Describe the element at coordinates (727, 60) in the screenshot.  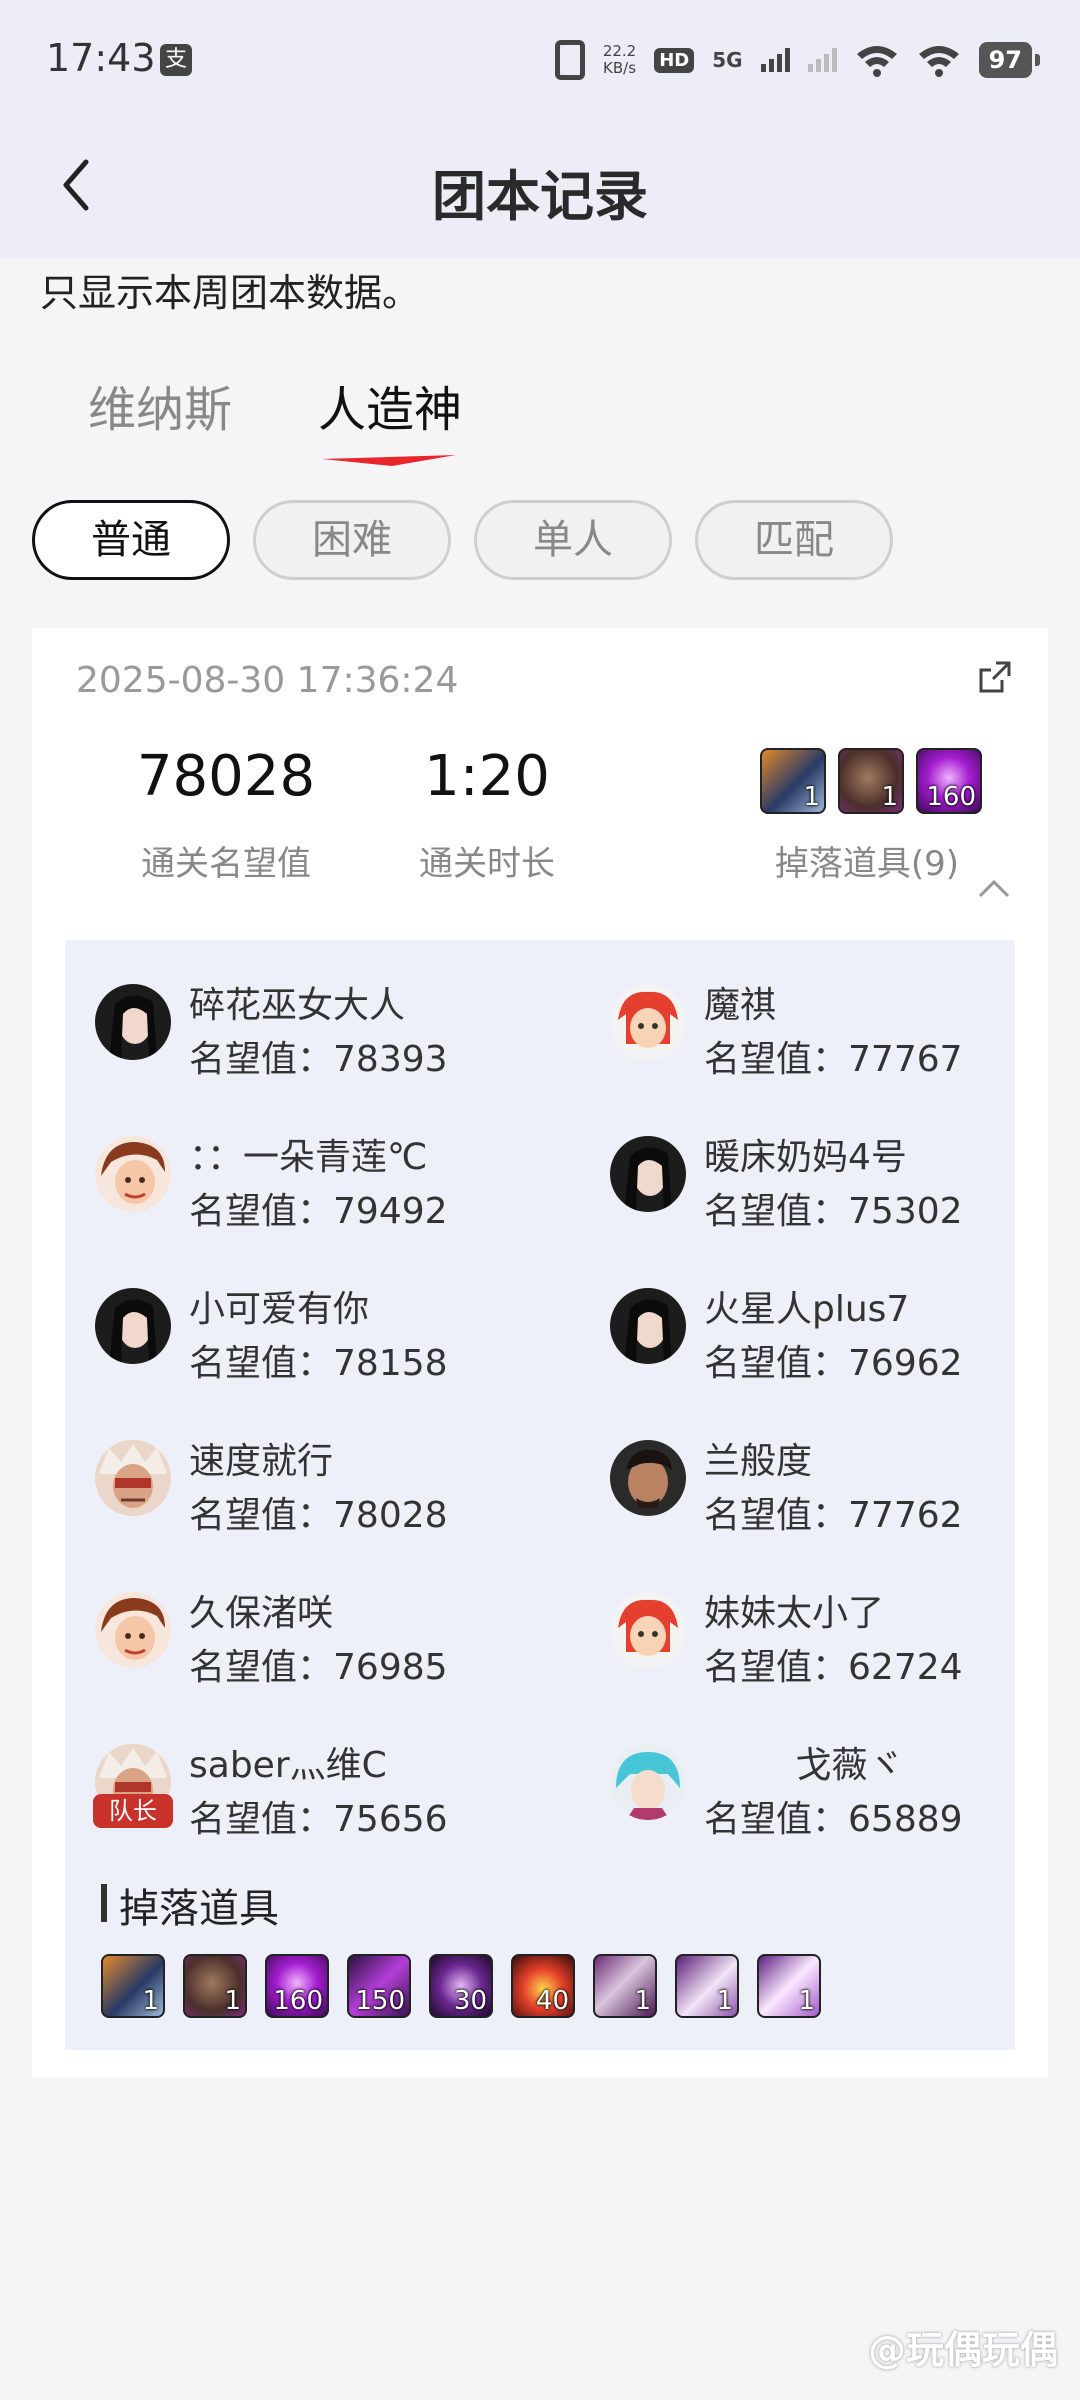
I see `network-type: 5G` at that location.